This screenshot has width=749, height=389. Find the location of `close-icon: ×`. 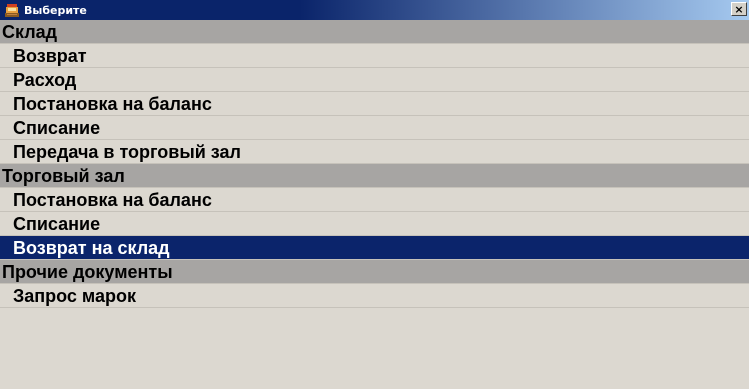

close-icon: × is located at coordinates (739, 9).